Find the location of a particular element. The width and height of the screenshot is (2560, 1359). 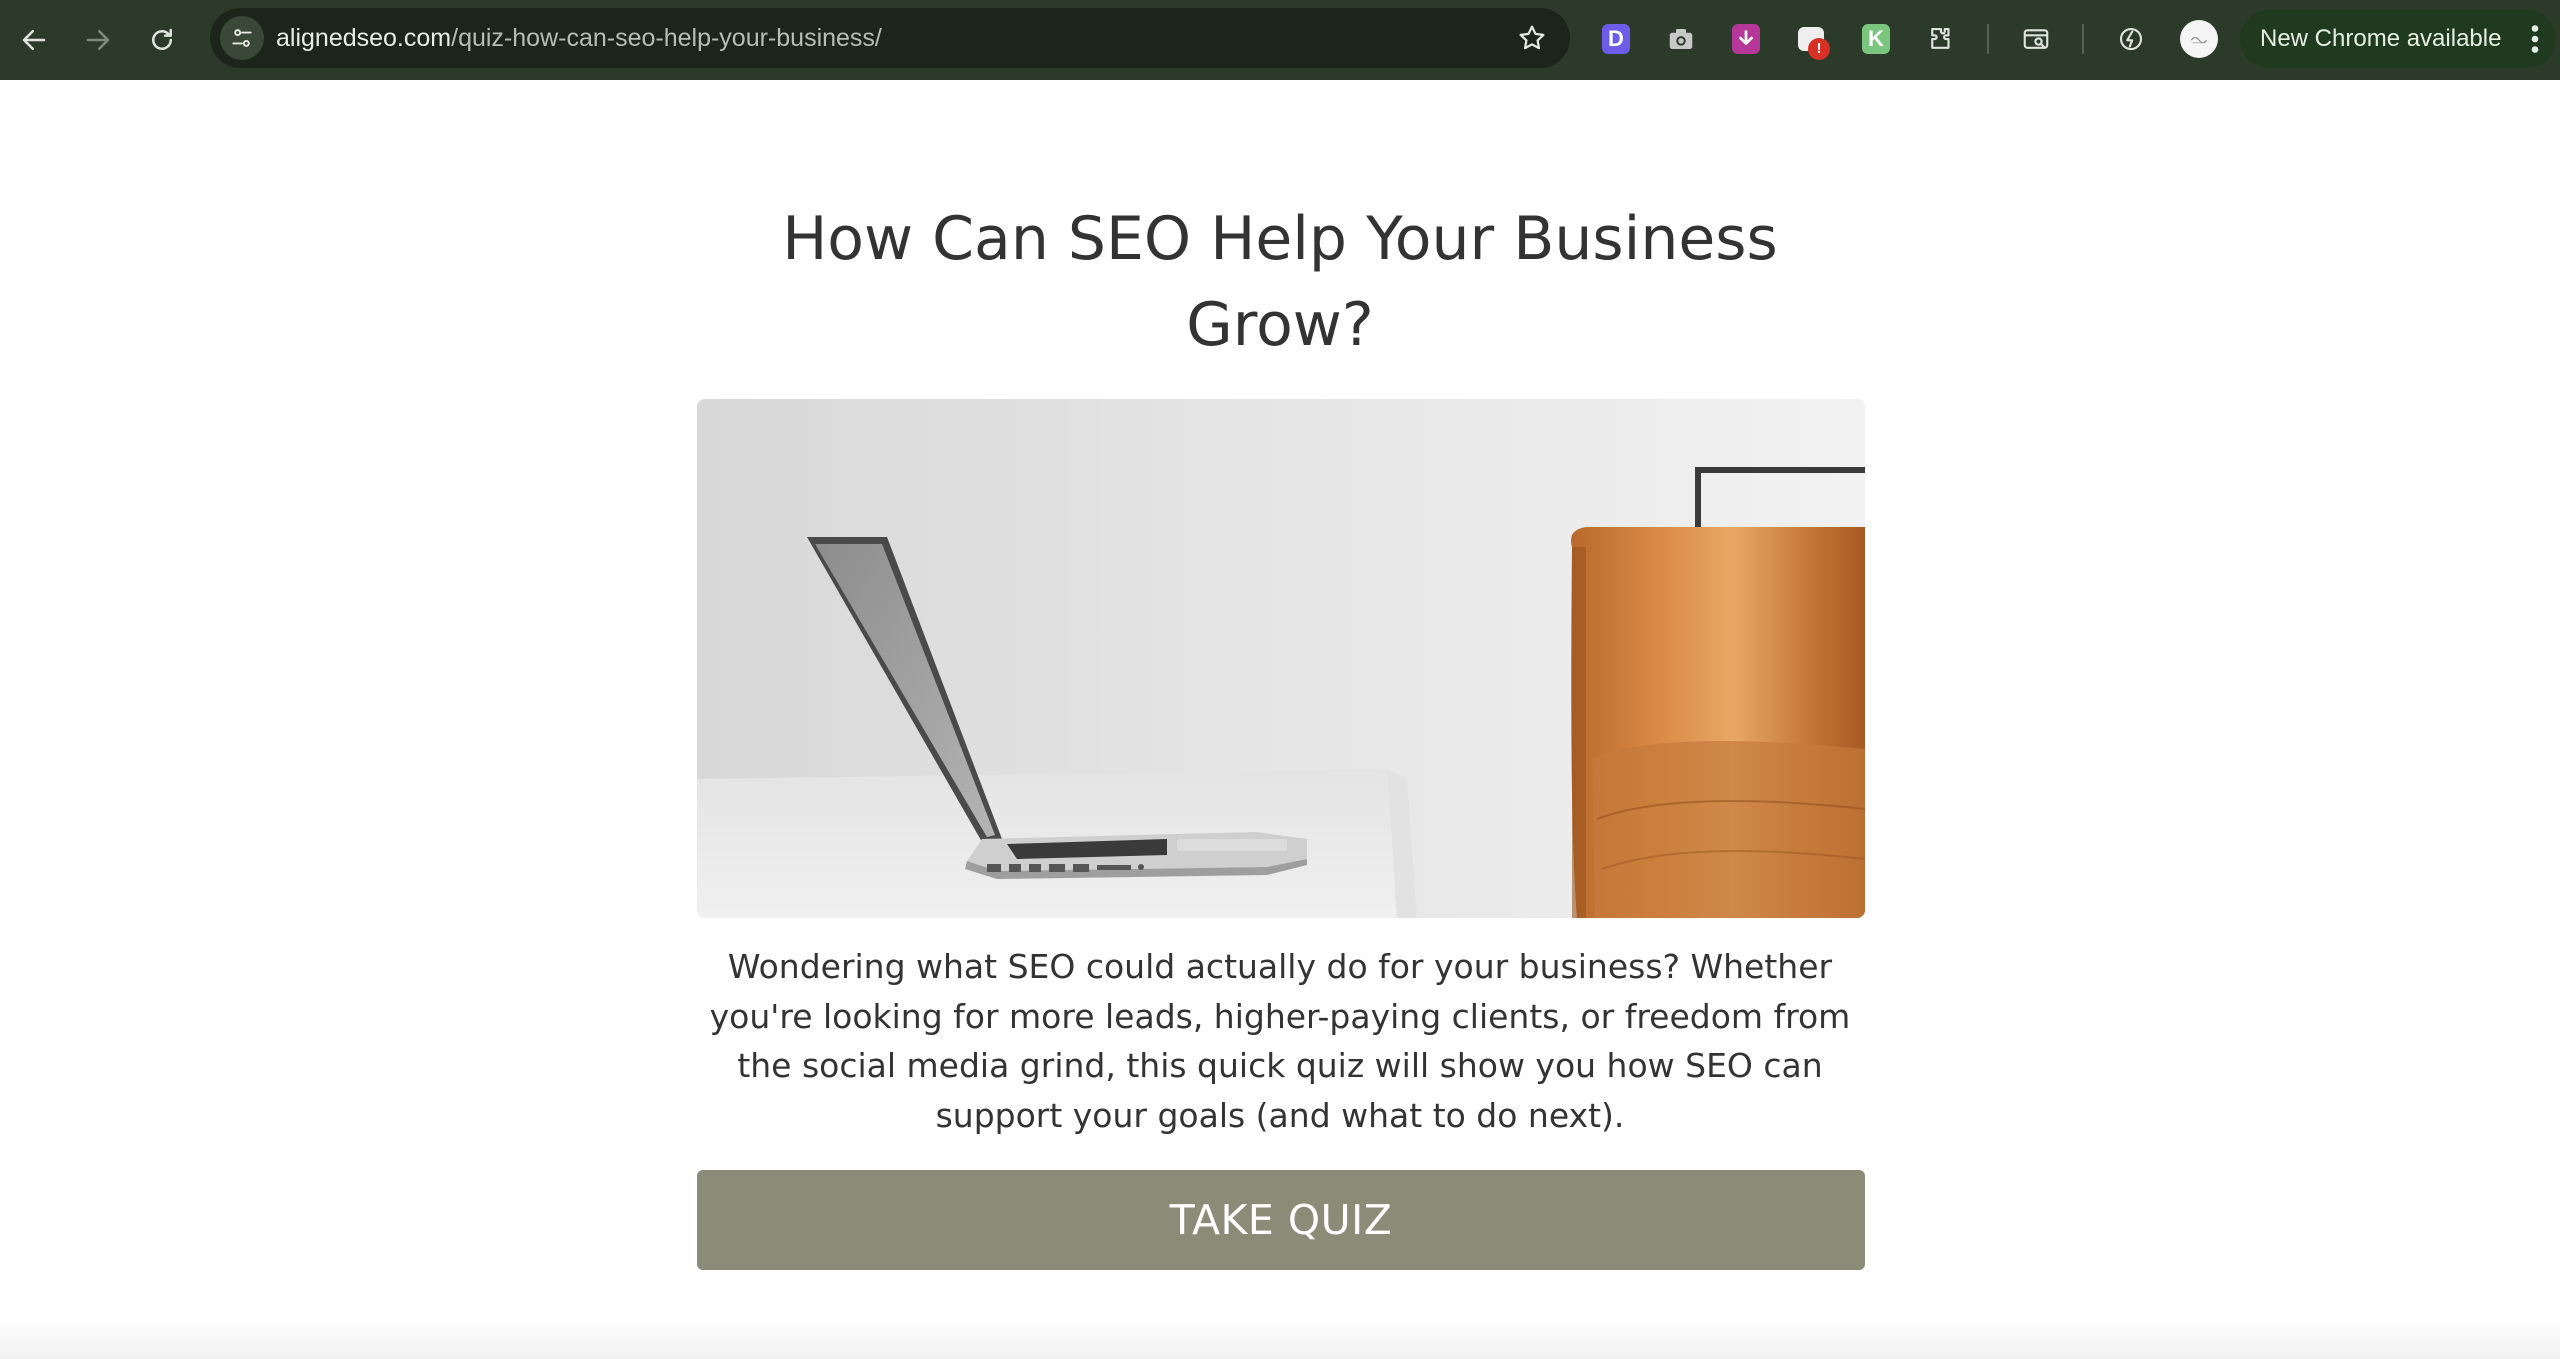

performance-button is located at coordinates (2131, 39).